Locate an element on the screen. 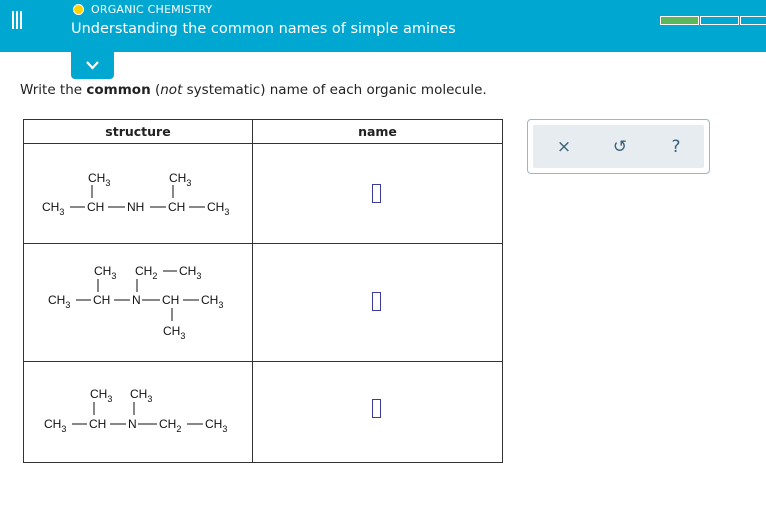 The width and height of the screenshot is (766, 518). molecule-3: CH3 CH3 CH3 CH N CH2 CH3 is located at coordinates (135, 410).